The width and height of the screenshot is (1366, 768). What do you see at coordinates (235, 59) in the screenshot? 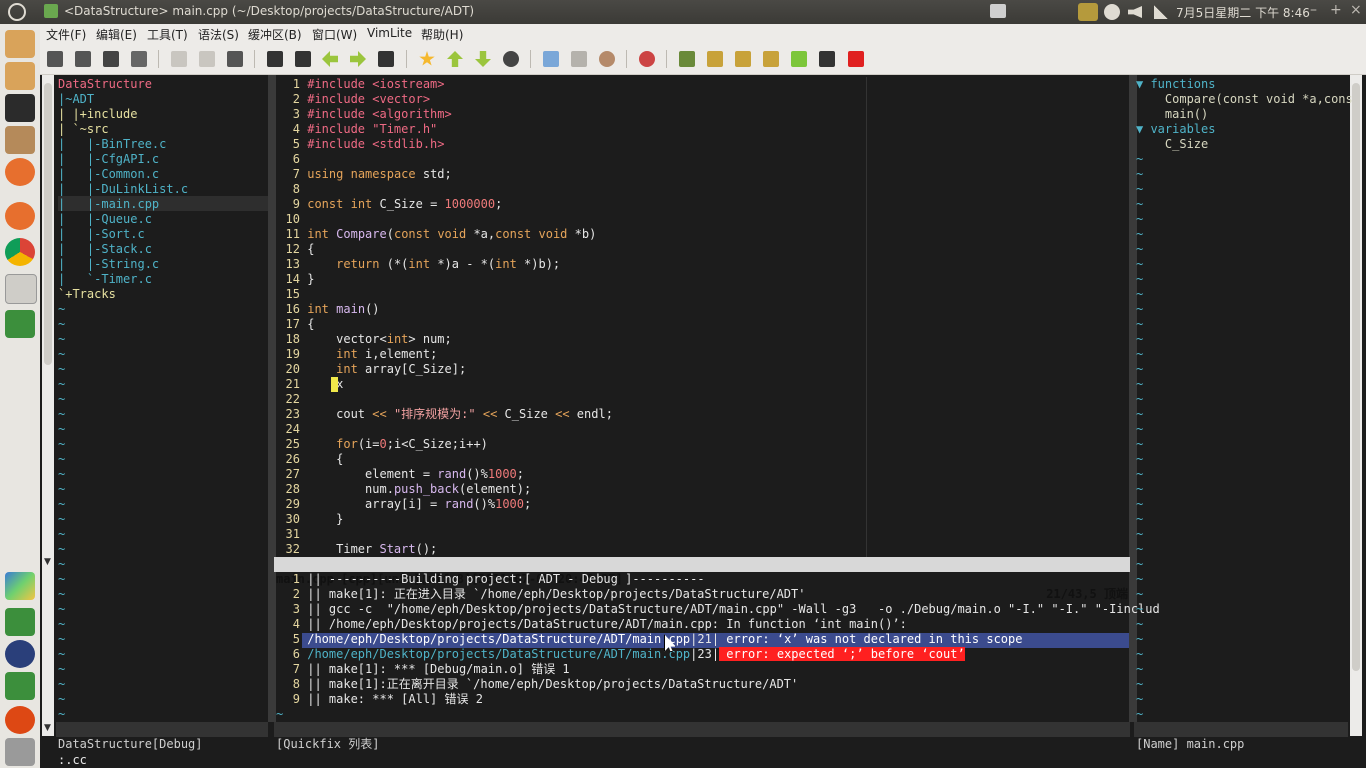
I see `paste-icon` at bounding box center [235, 59].